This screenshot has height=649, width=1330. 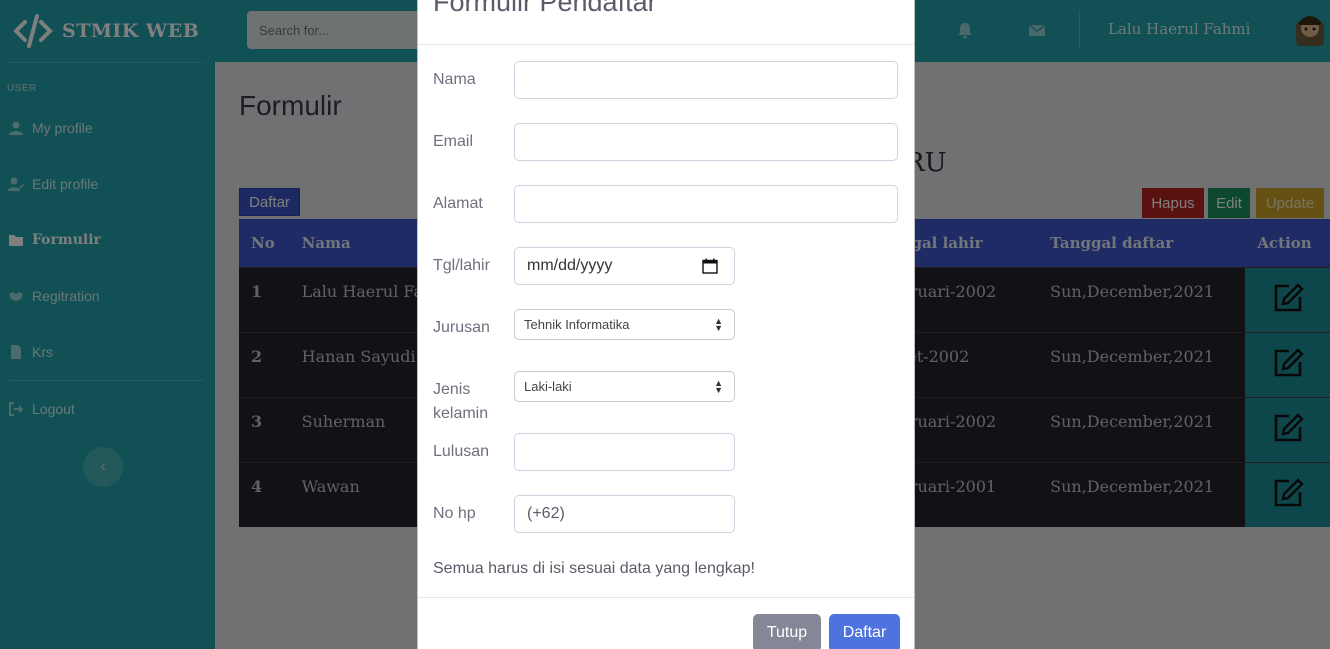 What do you see at coordinates (577, 324) in the screenshot?
I see `jurusan-select-value: Tehnik Informatika` at bounding box center [577, 324].